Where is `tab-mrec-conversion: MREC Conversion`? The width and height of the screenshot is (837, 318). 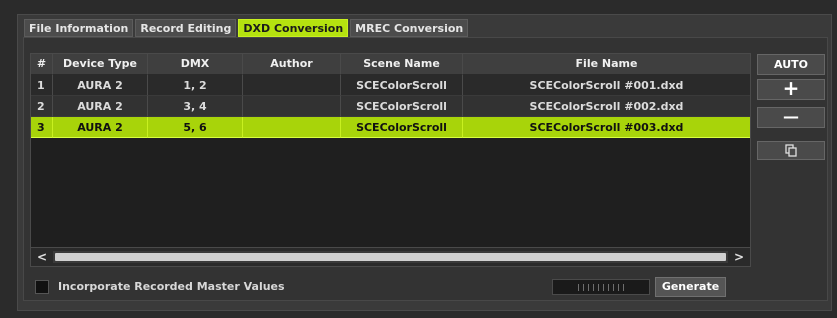
tab-mrec-conversion: MREC Conversion is located at coordinates (409, 28).